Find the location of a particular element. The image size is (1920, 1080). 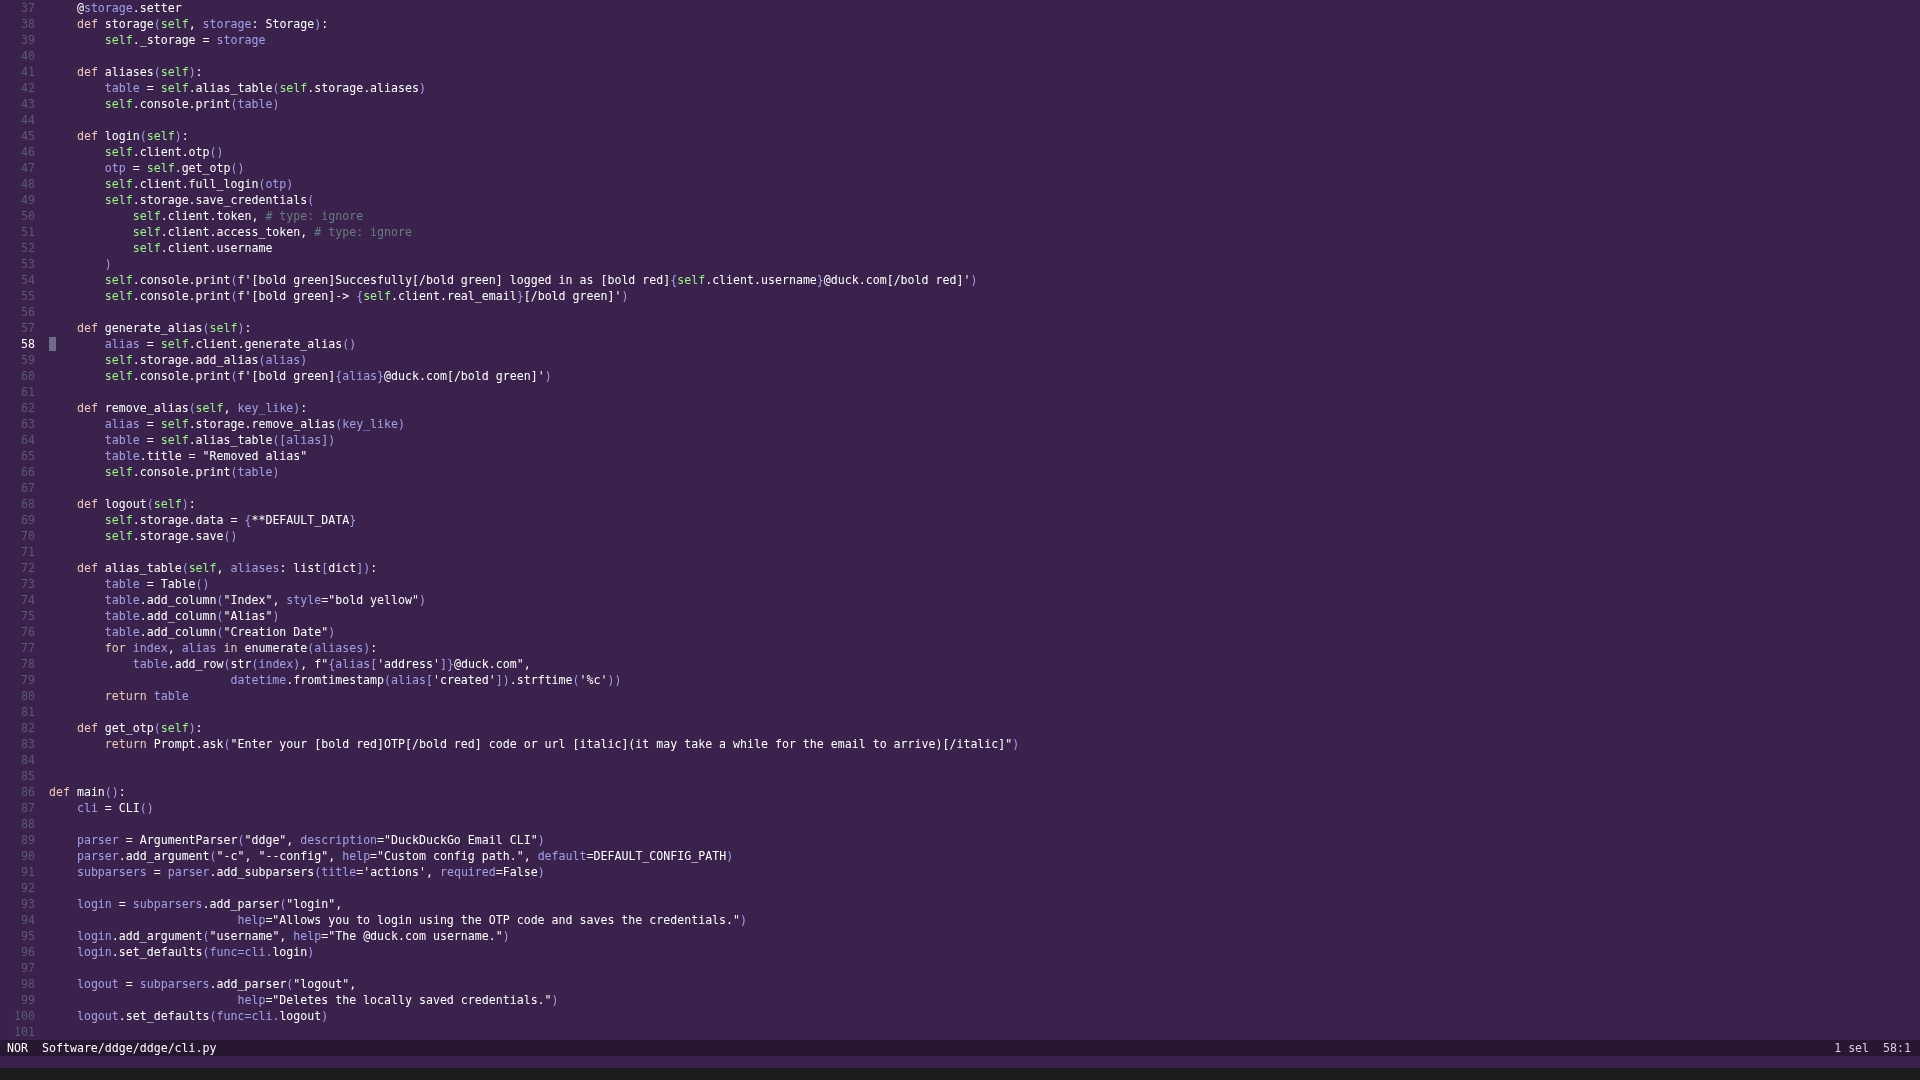

code-line: def logout(self): is located at coordinates (135, 504).